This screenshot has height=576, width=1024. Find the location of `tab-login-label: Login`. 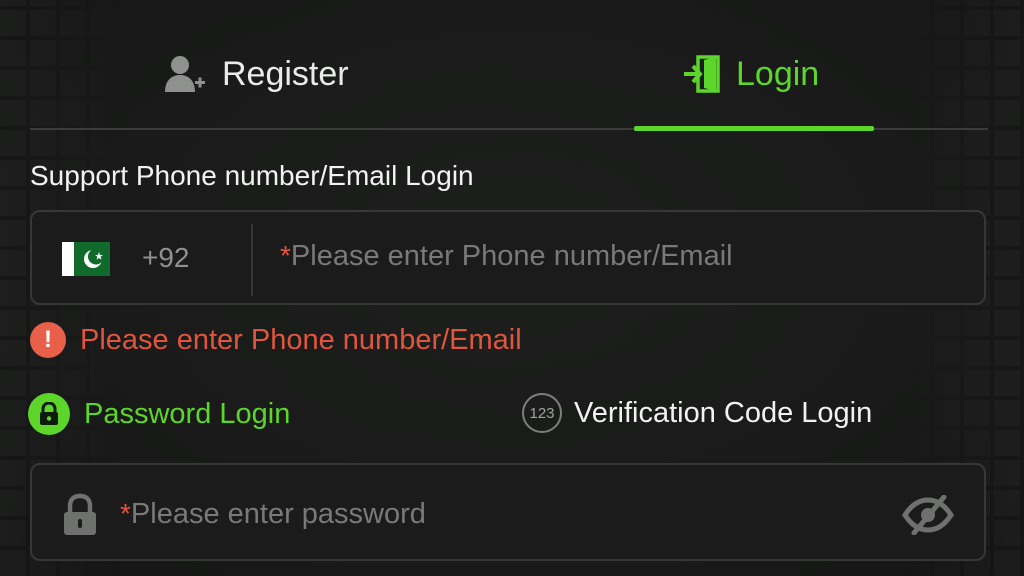

tab-login-label: Login is located at coordinates (778, 73).